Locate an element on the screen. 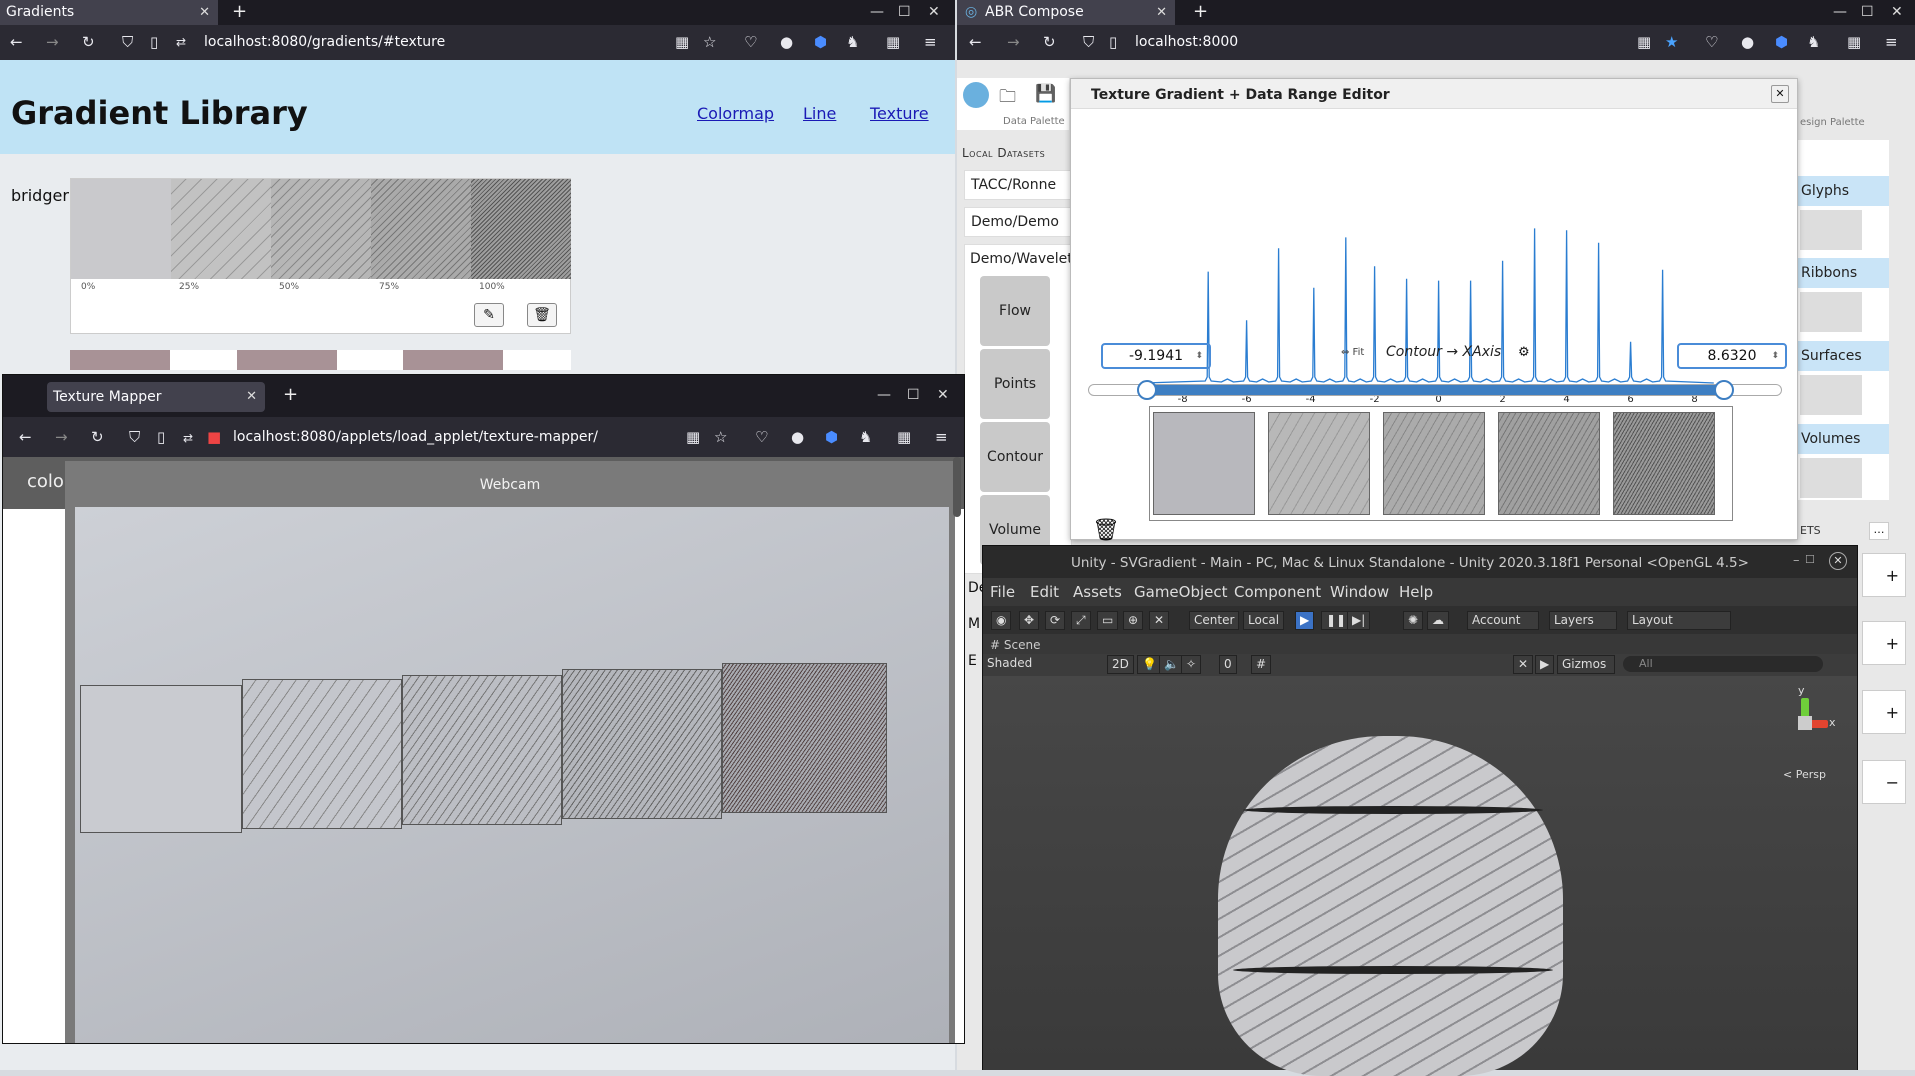  bookmark-star-icon: ★ is located at coordinates (1671, 42).